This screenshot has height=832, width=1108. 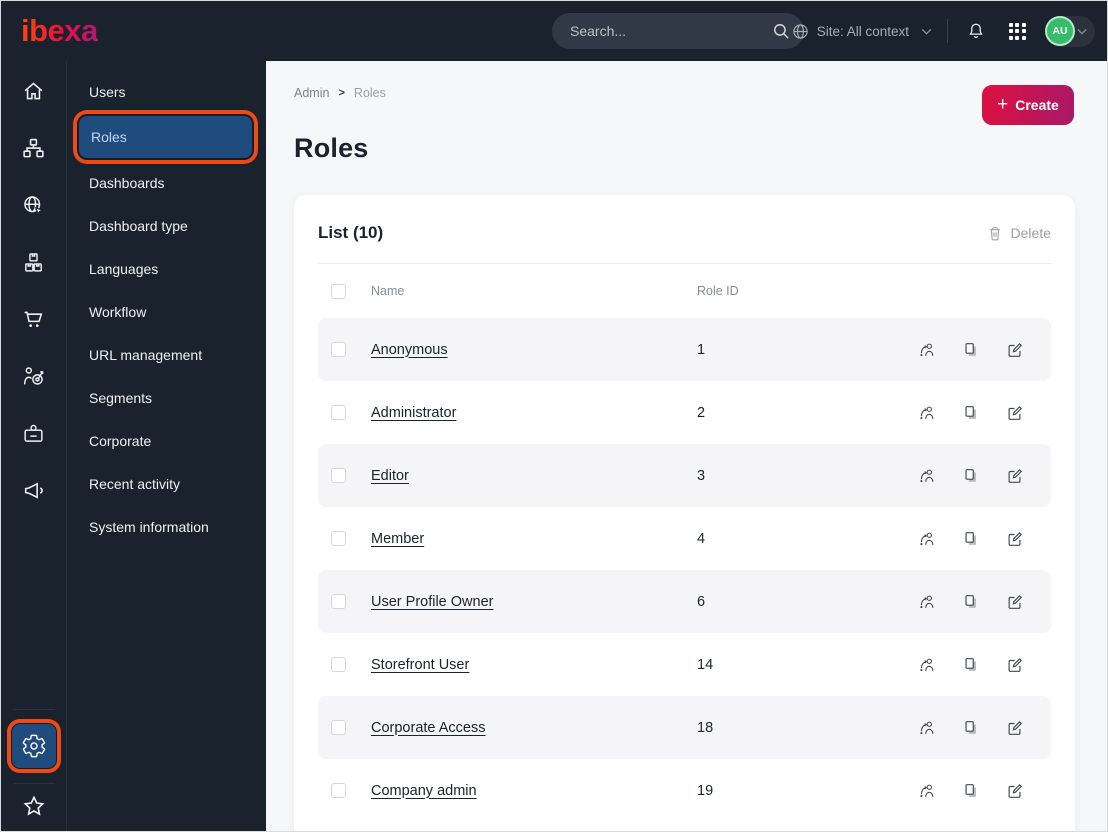 I want to click on breadcrumb-admin: Admin, so click(x=311, y=93).